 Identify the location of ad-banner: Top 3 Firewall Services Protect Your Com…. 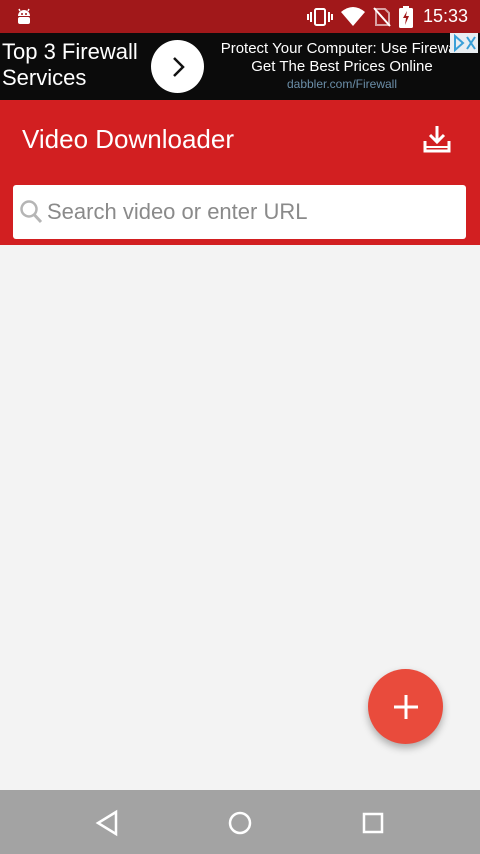
(240, 66).